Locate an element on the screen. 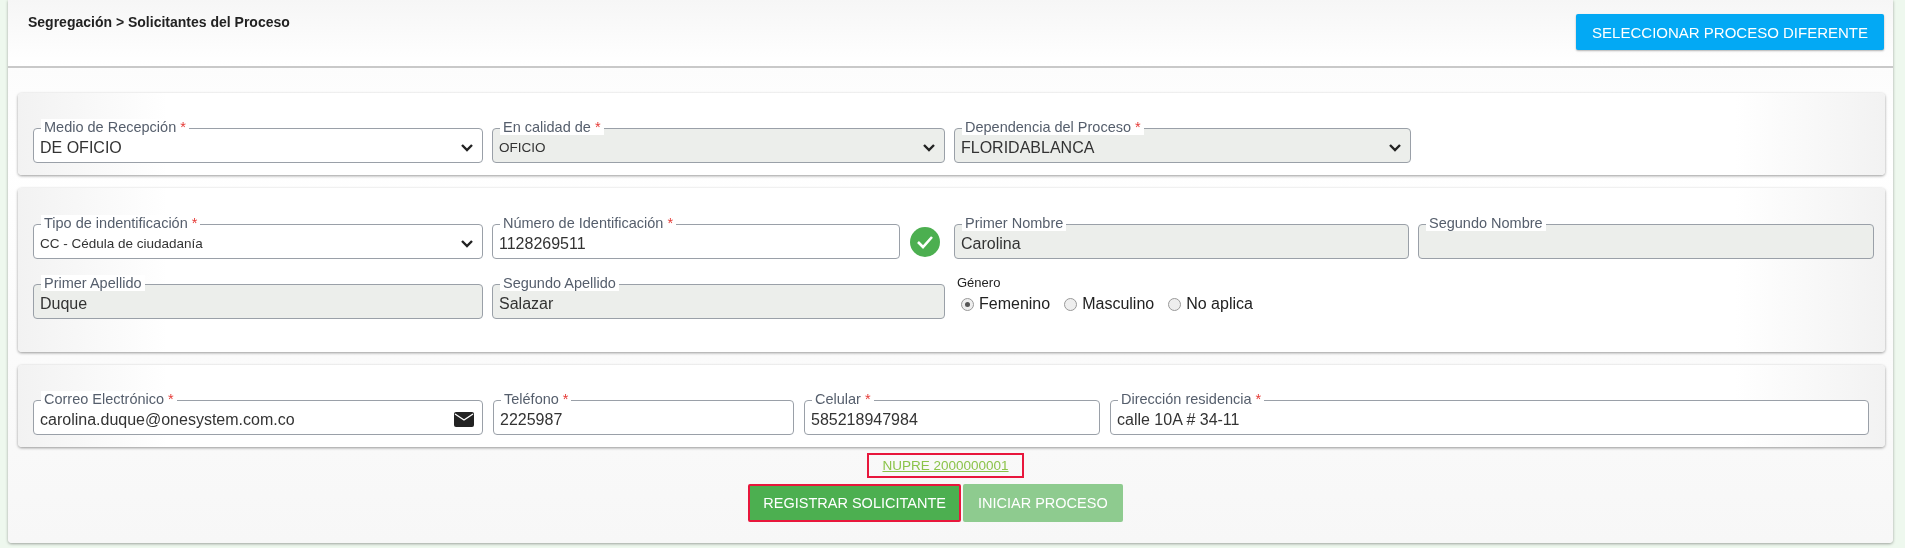 This screenshot has width=1905, height=548. gender-label: Género is located at coordinates (979, 282).